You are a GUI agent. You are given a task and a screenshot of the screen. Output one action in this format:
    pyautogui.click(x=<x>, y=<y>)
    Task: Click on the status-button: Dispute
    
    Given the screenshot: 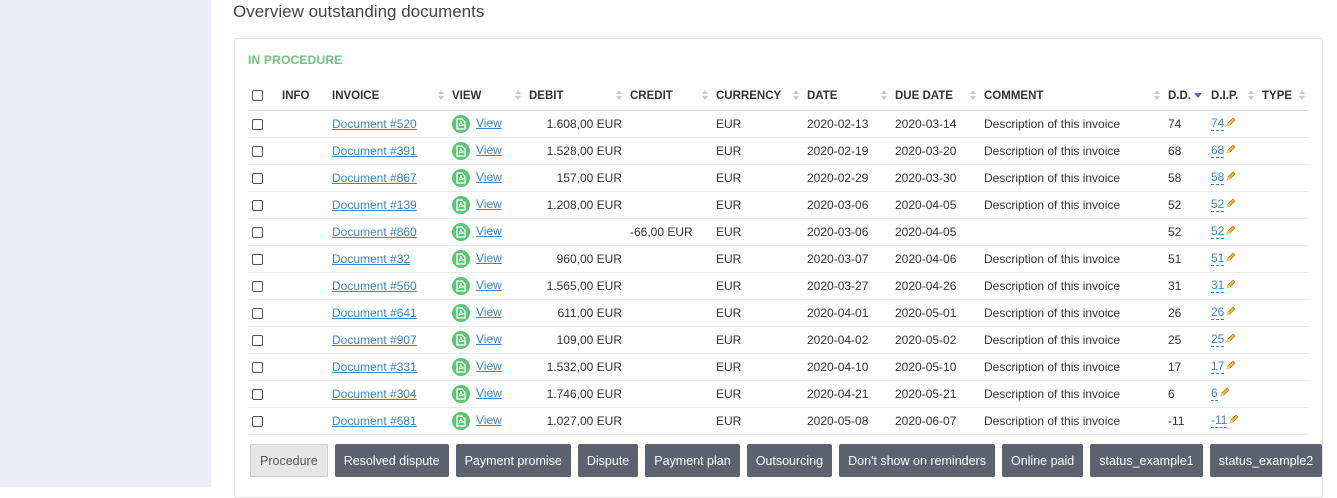 What is the action you would take?
    pyautogui.click(x=608, y=460)
    